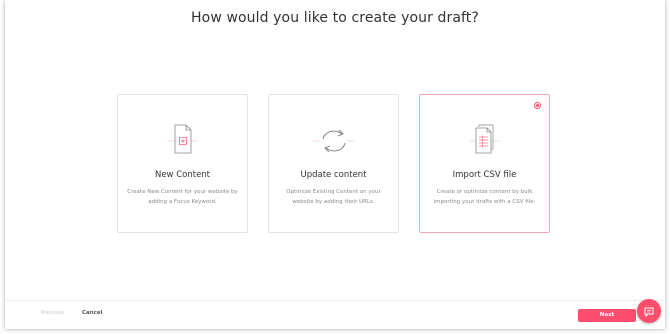 The width and height of the screenshot is (670, 334). I want to click on selected-radio-indicator, so click(537, 105).